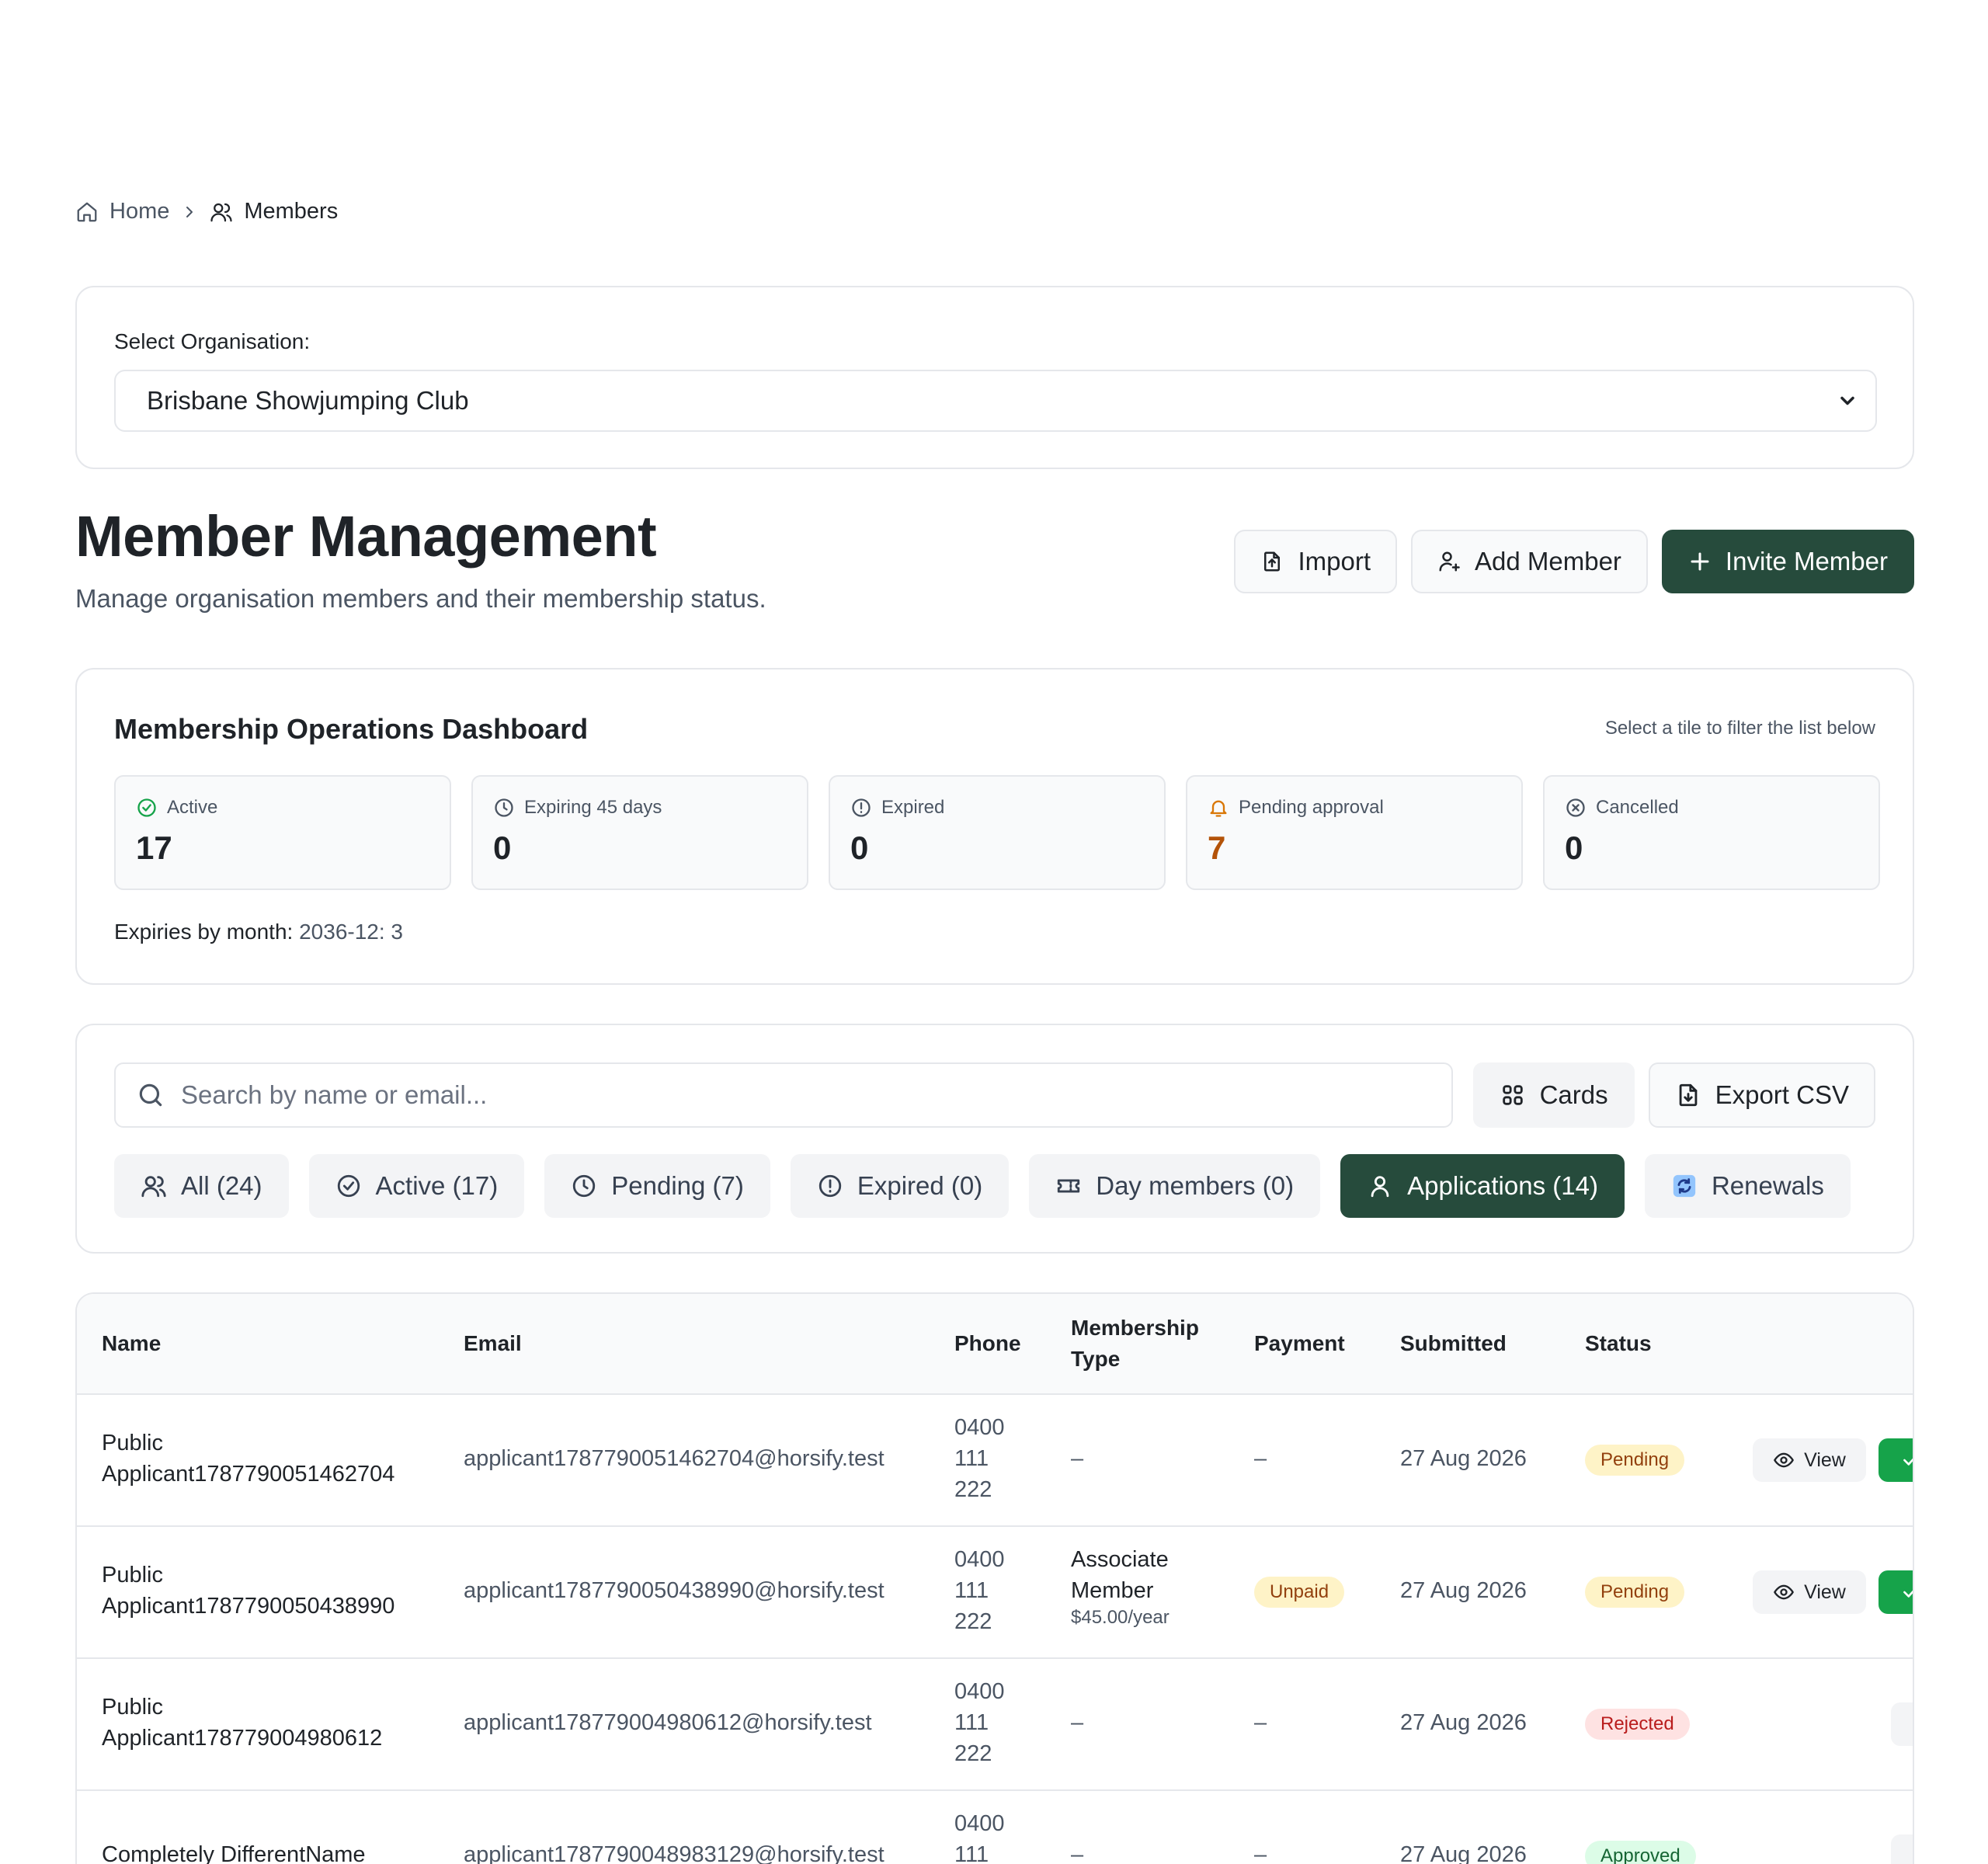 The width and height of the screenshot is (1988, 1864). Describe the element at coordinates (1449, 561) in the screenshot. I see `user-plus-icon` at that location.